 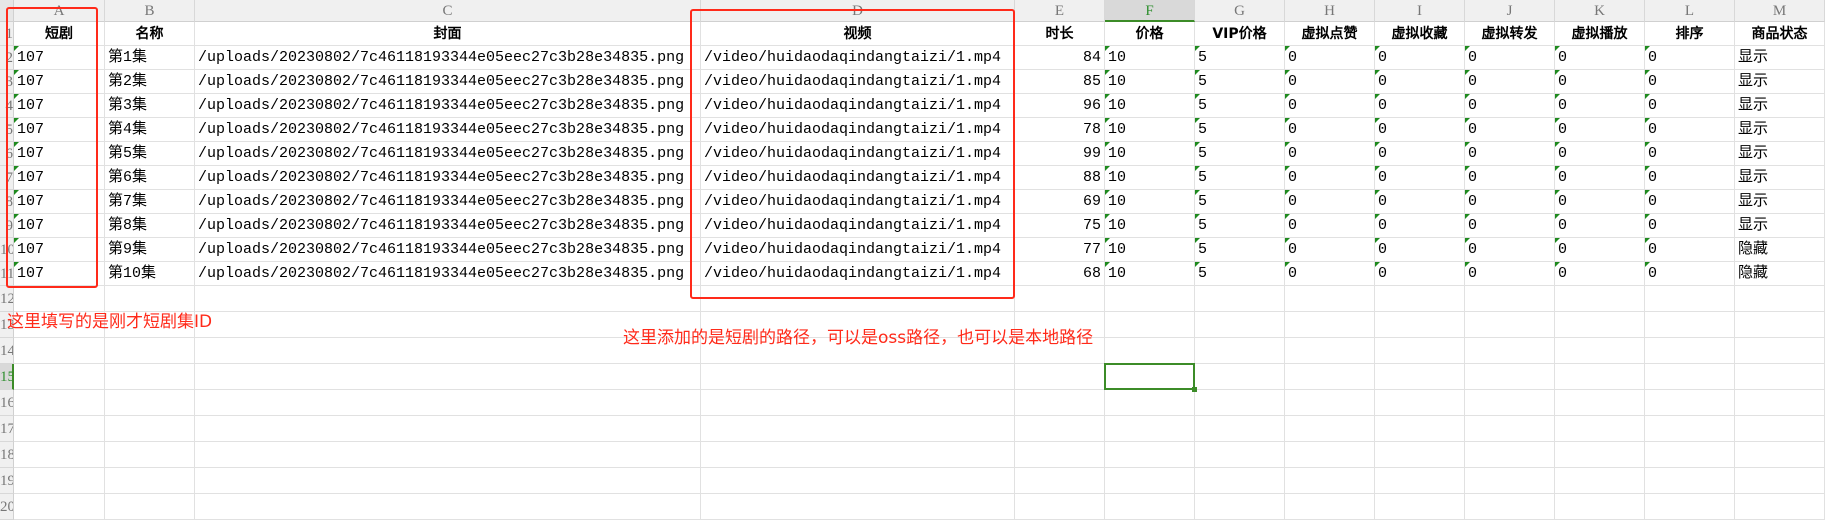 What do you see at coordinates (1600, 82) in the screenshot?
I see `cell-k3: 0` at bounding box center [1600, 82].